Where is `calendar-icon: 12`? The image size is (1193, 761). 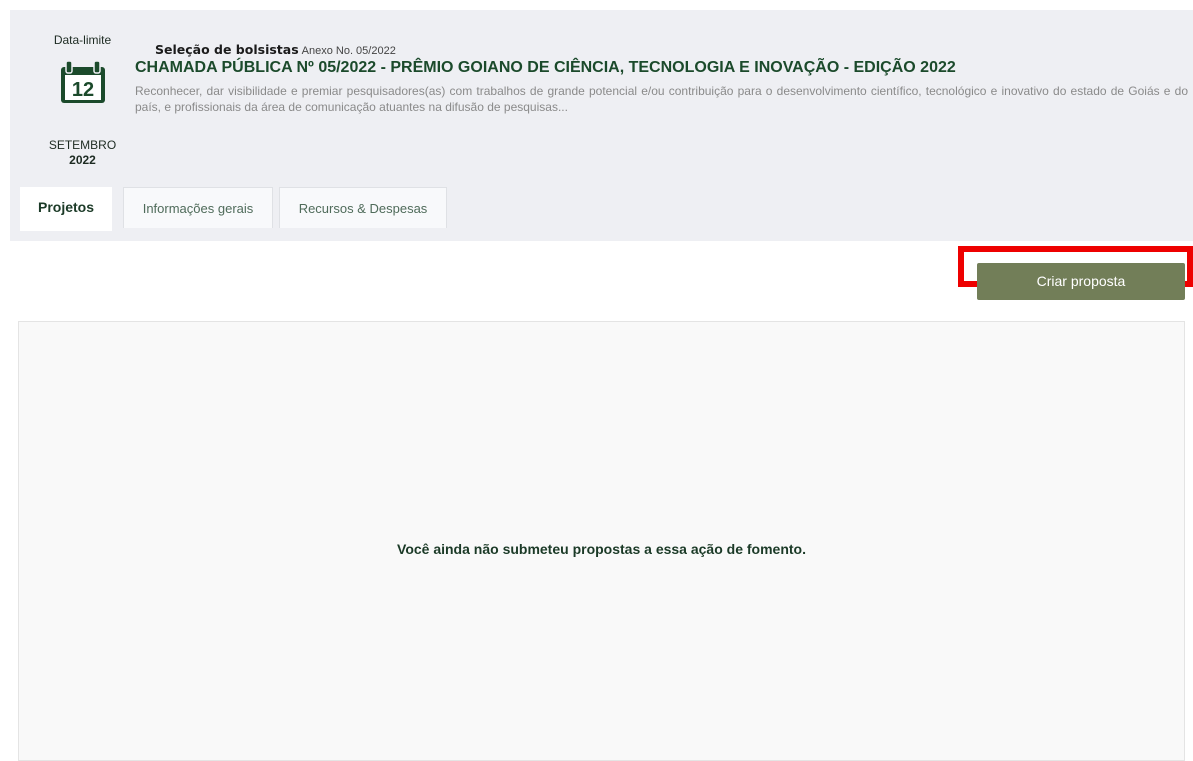 calendar-icon: 12 is located at coordinates (83, 81).